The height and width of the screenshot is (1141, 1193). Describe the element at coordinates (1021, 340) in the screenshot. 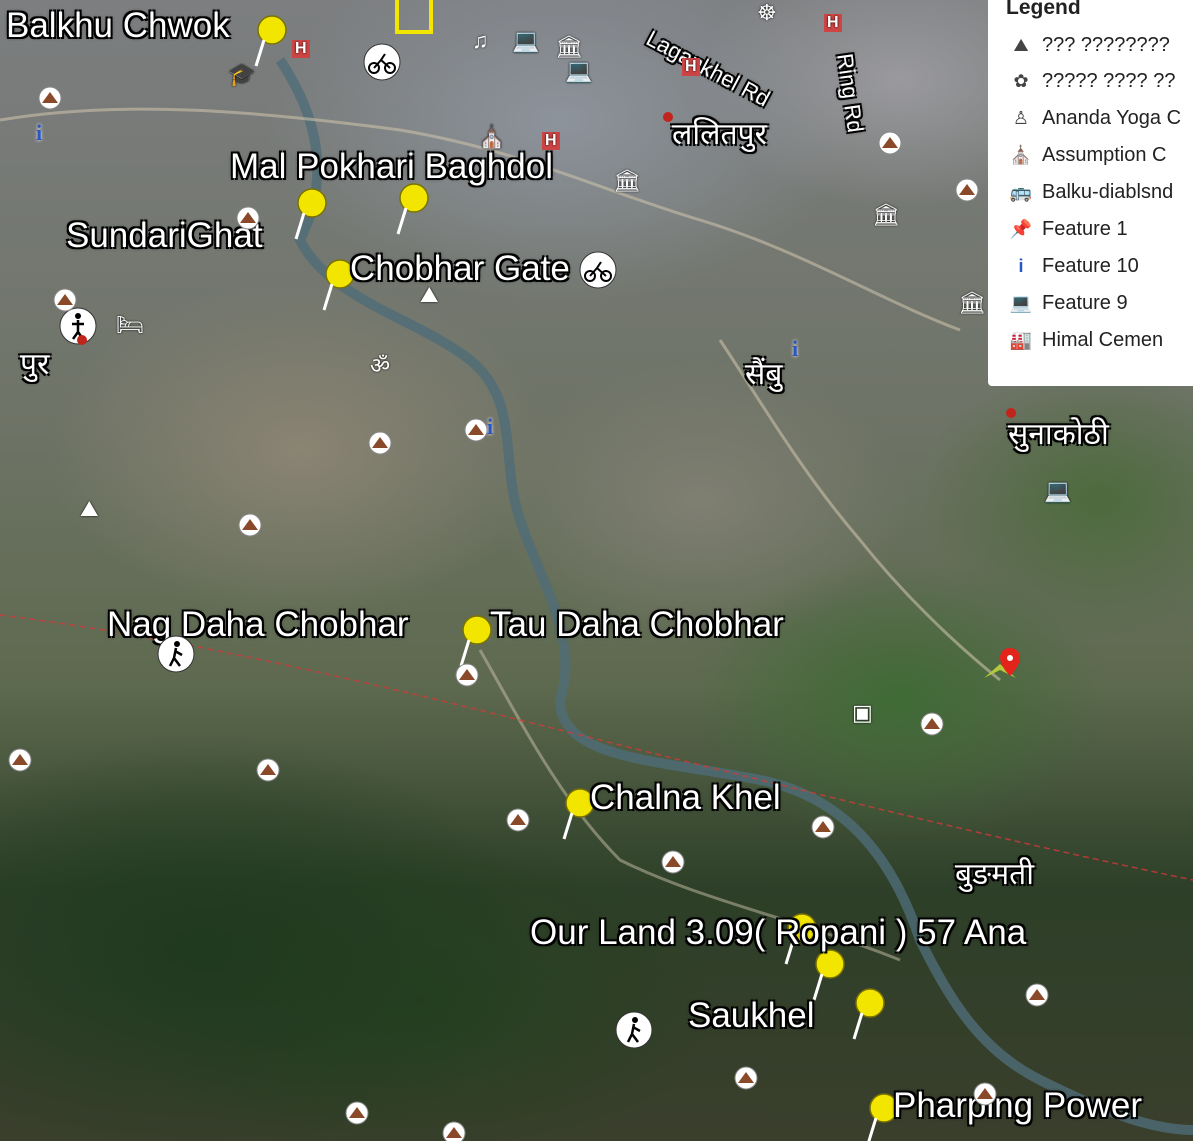

I see `factory-icon: 🏭` at that location.